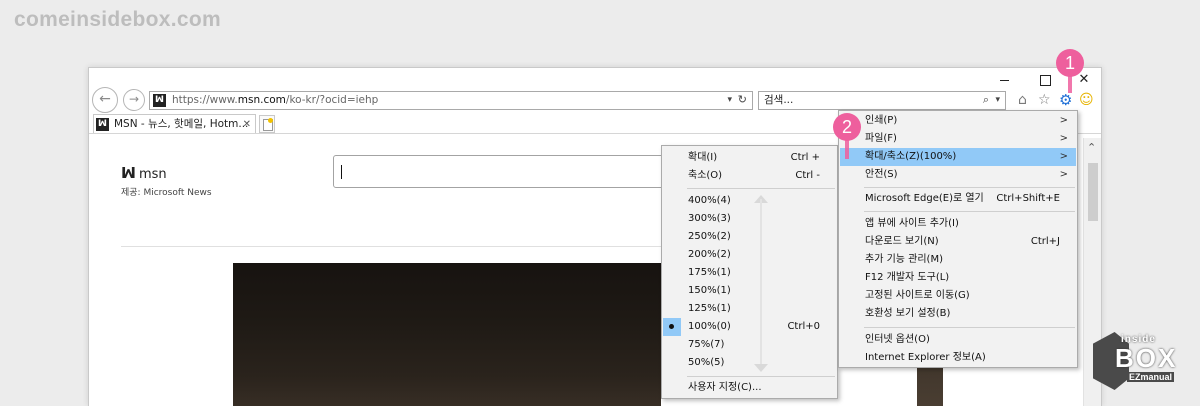 This screenshot has width=1200, height=406. Describe the element at coordinates (1086, 100) in the screenshot. I see `feedback-smiley-icon: ☺` at that location.